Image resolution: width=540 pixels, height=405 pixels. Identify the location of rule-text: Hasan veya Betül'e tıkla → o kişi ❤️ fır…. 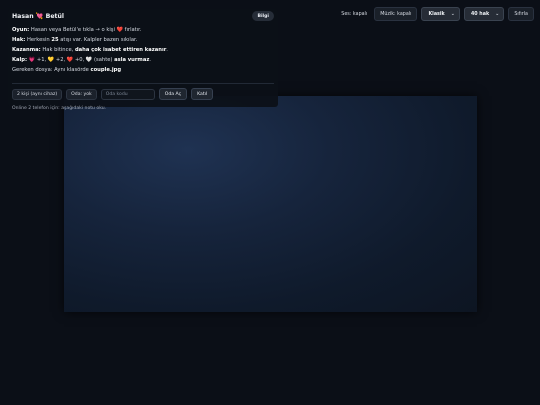
(85, 30).